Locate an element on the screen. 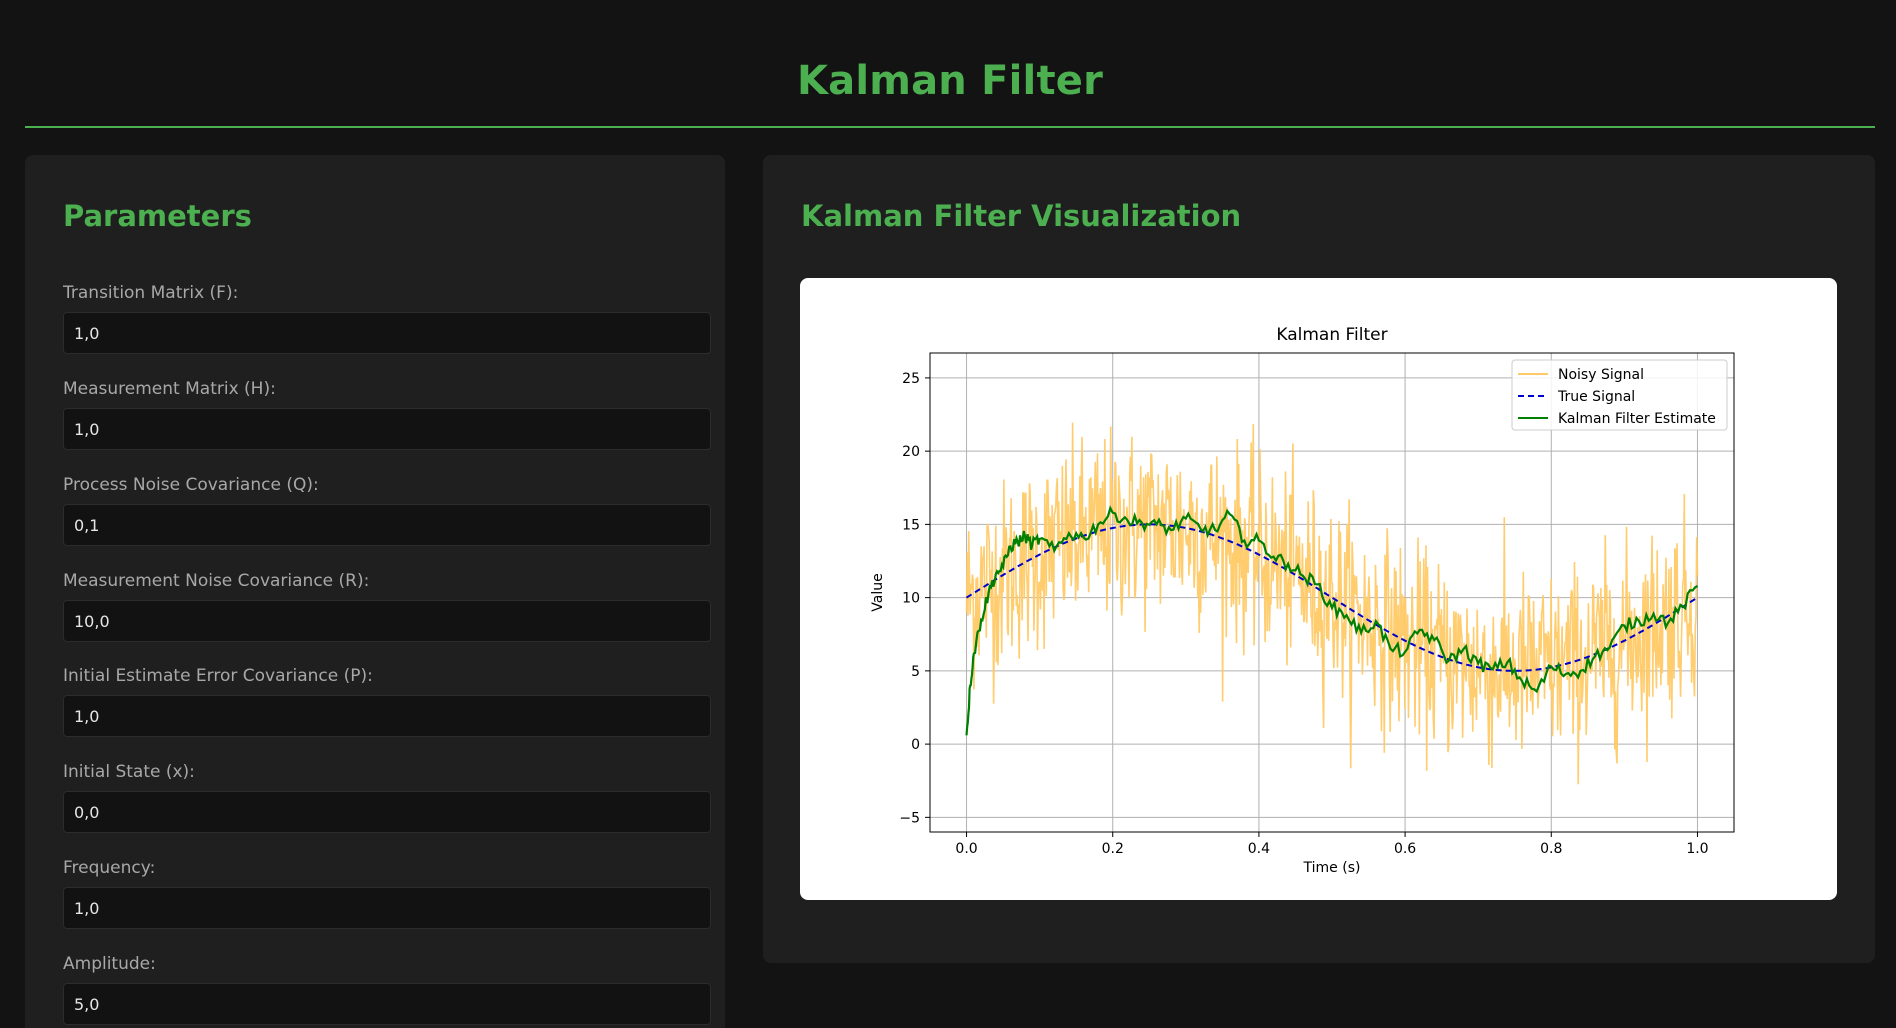  y-tick-label: 10 is located at coordinates (911, 599).